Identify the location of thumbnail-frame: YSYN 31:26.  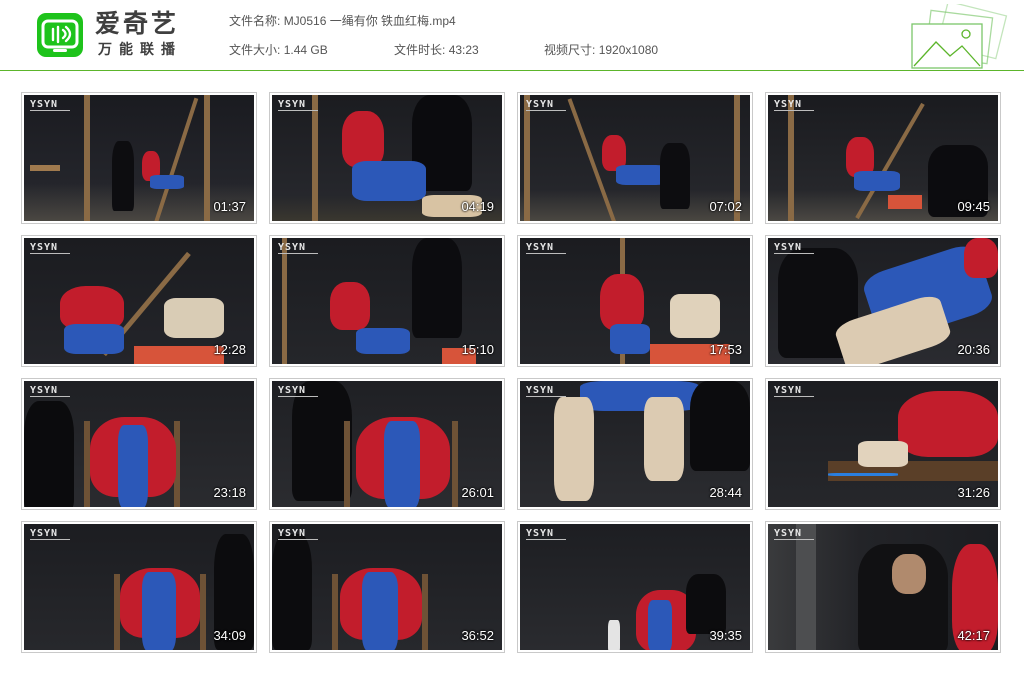
(883, 444).